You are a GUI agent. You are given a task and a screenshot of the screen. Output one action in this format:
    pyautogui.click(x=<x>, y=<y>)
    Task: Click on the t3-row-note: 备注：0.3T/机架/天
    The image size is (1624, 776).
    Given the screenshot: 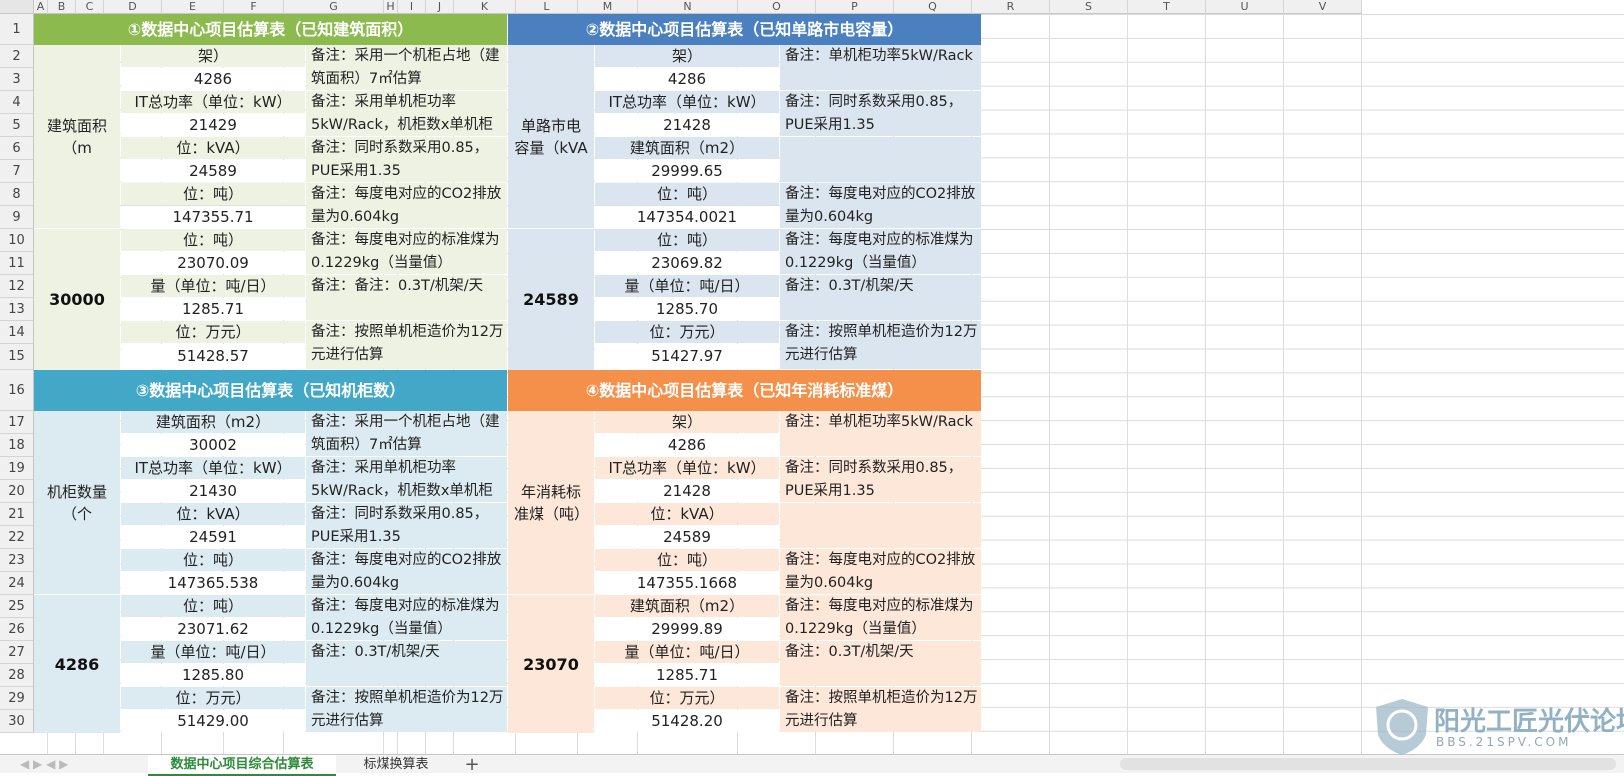 What is the action you would take?
    pyautogui.click(x=406, y=663)
    